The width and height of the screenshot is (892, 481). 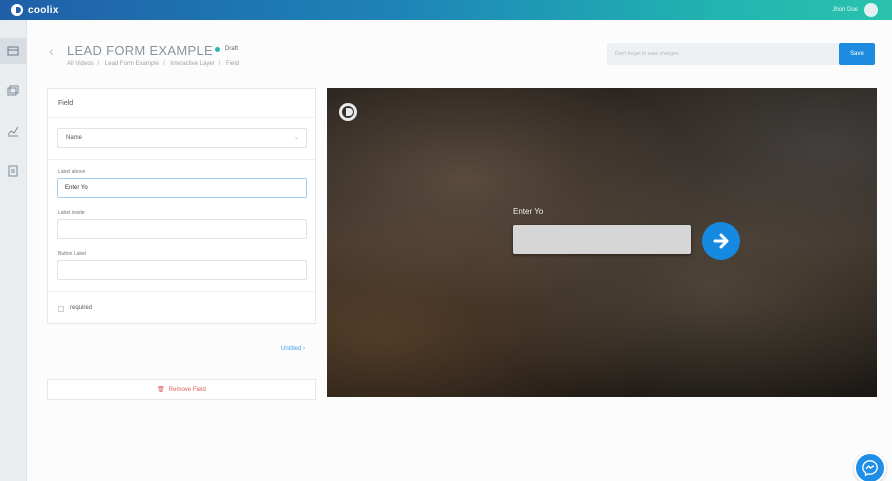 I want to click on sidebar-item-gallery, so click(x=13, y=91).